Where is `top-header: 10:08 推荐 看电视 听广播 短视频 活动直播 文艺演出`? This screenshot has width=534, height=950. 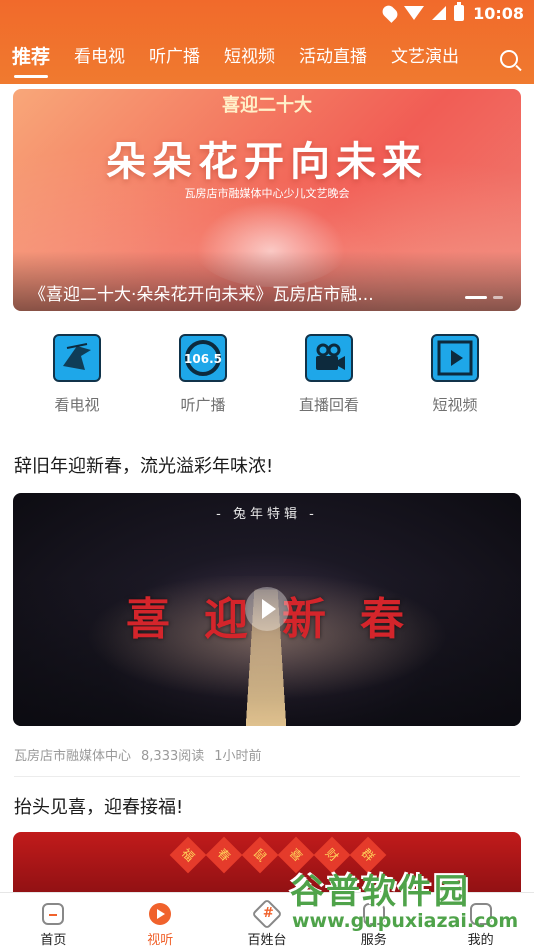
top-header: 10:08 推荐 看电视 听广播 短视频 活动直播 文艺演出 is located at coordinates (267, 42).